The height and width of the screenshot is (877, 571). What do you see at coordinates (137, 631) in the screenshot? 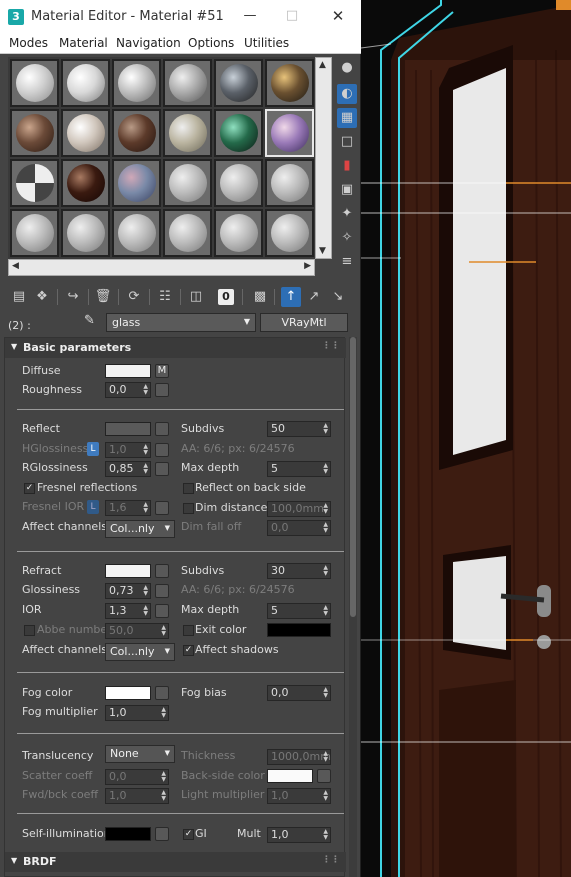
I see `abbe-spinner: 50,0 ▲ ▼` at bounding box center [137, 631].